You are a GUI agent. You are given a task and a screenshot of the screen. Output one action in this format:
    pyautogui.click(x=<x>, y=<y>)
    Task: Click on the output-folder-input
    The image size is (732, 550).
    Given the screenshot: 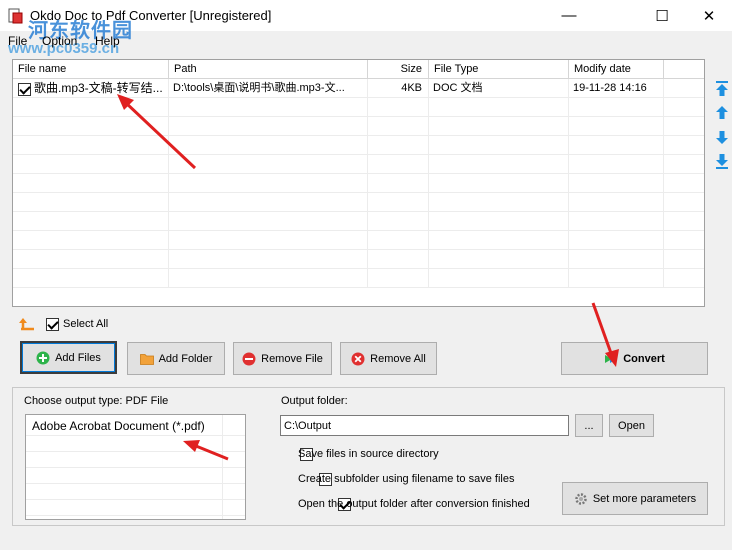 What is the action you would take?
    pyautogui.click(x=424, y=425)
    